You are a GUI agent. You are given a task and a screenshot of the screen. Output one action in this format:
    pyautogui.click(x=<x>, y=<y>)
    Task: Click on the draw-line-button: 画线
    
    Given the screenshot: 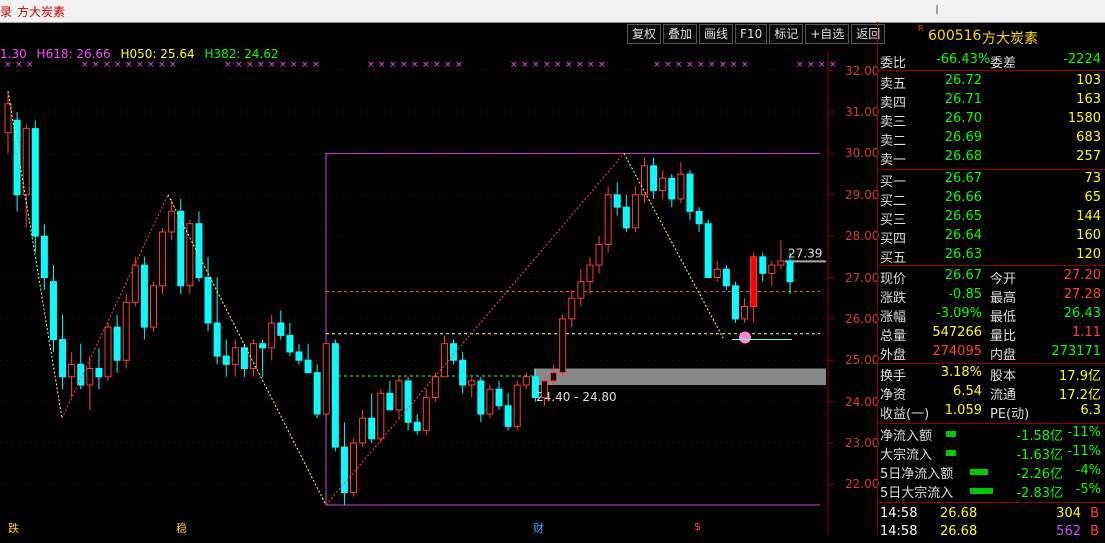 What is the action you would take?
    pyautogui.click(x=716, y=34)
    